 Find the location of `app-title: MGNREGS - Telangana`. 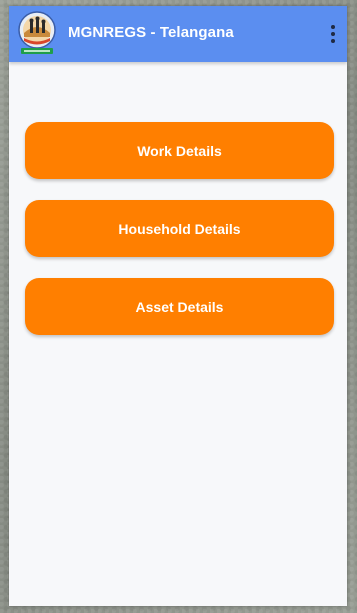

app-title: MGNREGS - Telangana is located at coordinates (151, 32).